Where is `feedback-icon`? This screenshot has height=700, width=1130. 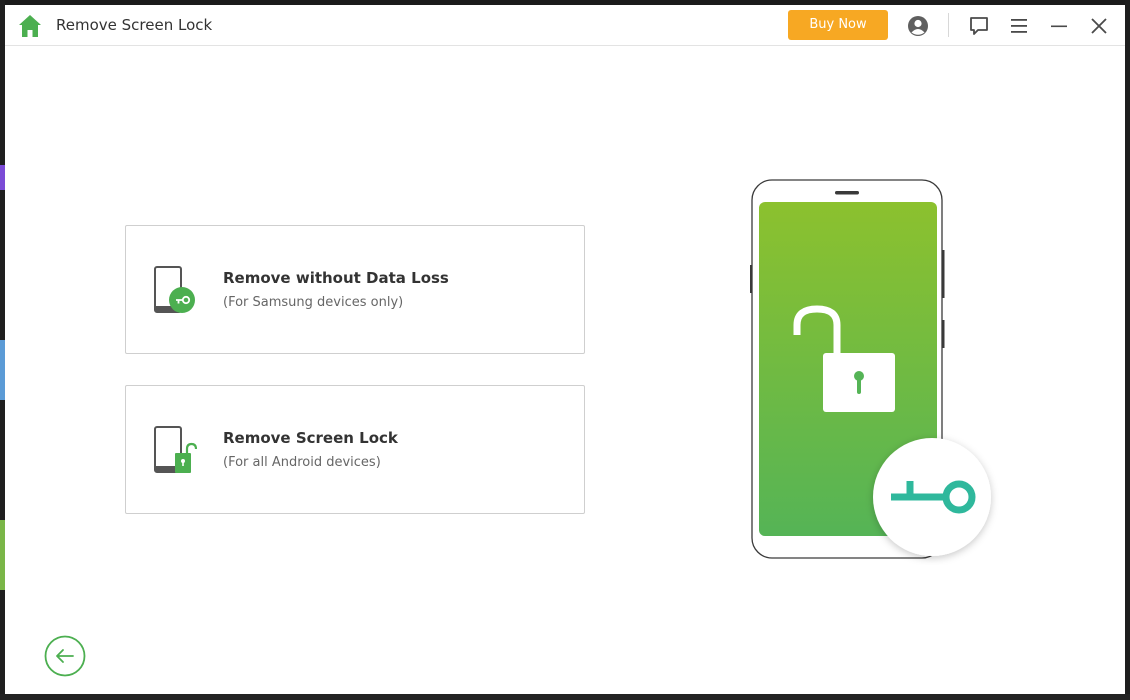 feedback-icon is located at coordinates (979, 26).